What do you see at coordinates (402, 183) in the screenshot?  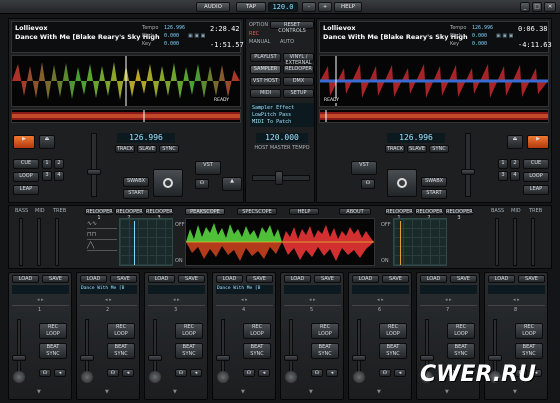 I see `deck-right-scratch-button` at bounding box center [402, 183].